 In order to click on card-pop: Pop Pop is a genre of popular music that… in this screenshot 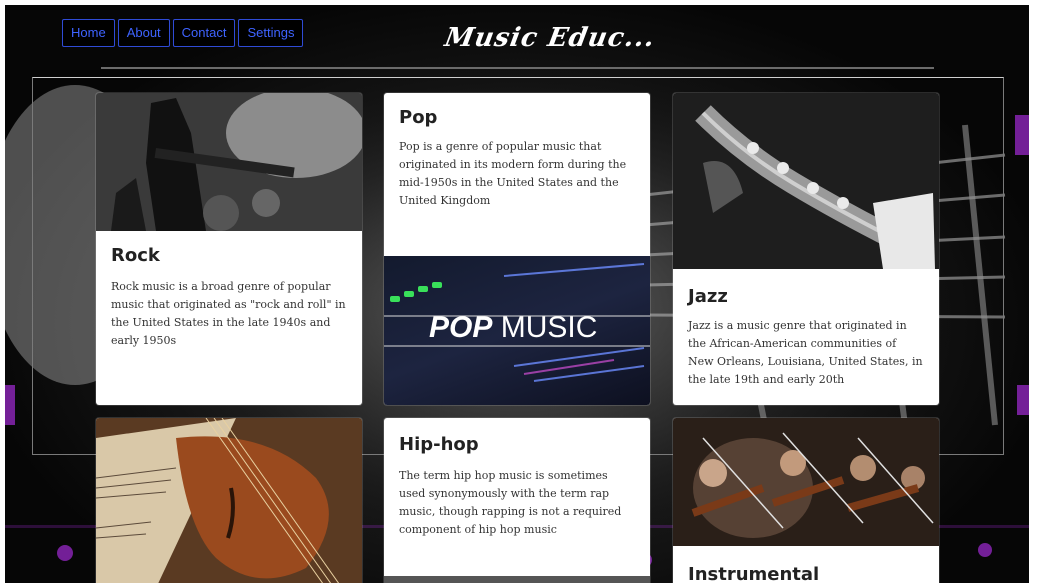, I will do `click(517, 249)`.